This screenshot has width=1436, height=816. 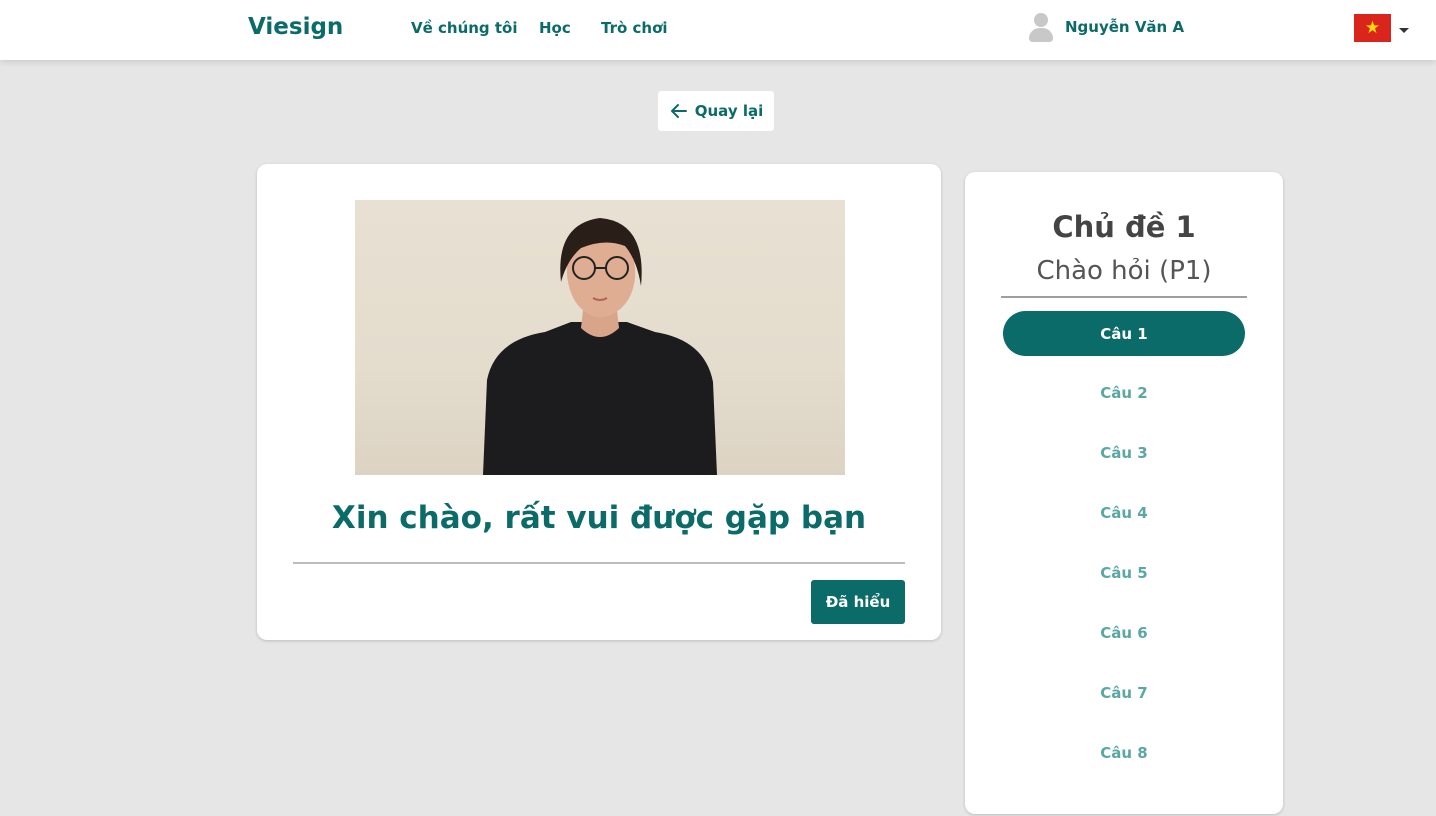 What do you see at coordinates (858, 602) in the screenshot?
I see `understood-button: Đã hiểu` at bounding box center [858, 602].